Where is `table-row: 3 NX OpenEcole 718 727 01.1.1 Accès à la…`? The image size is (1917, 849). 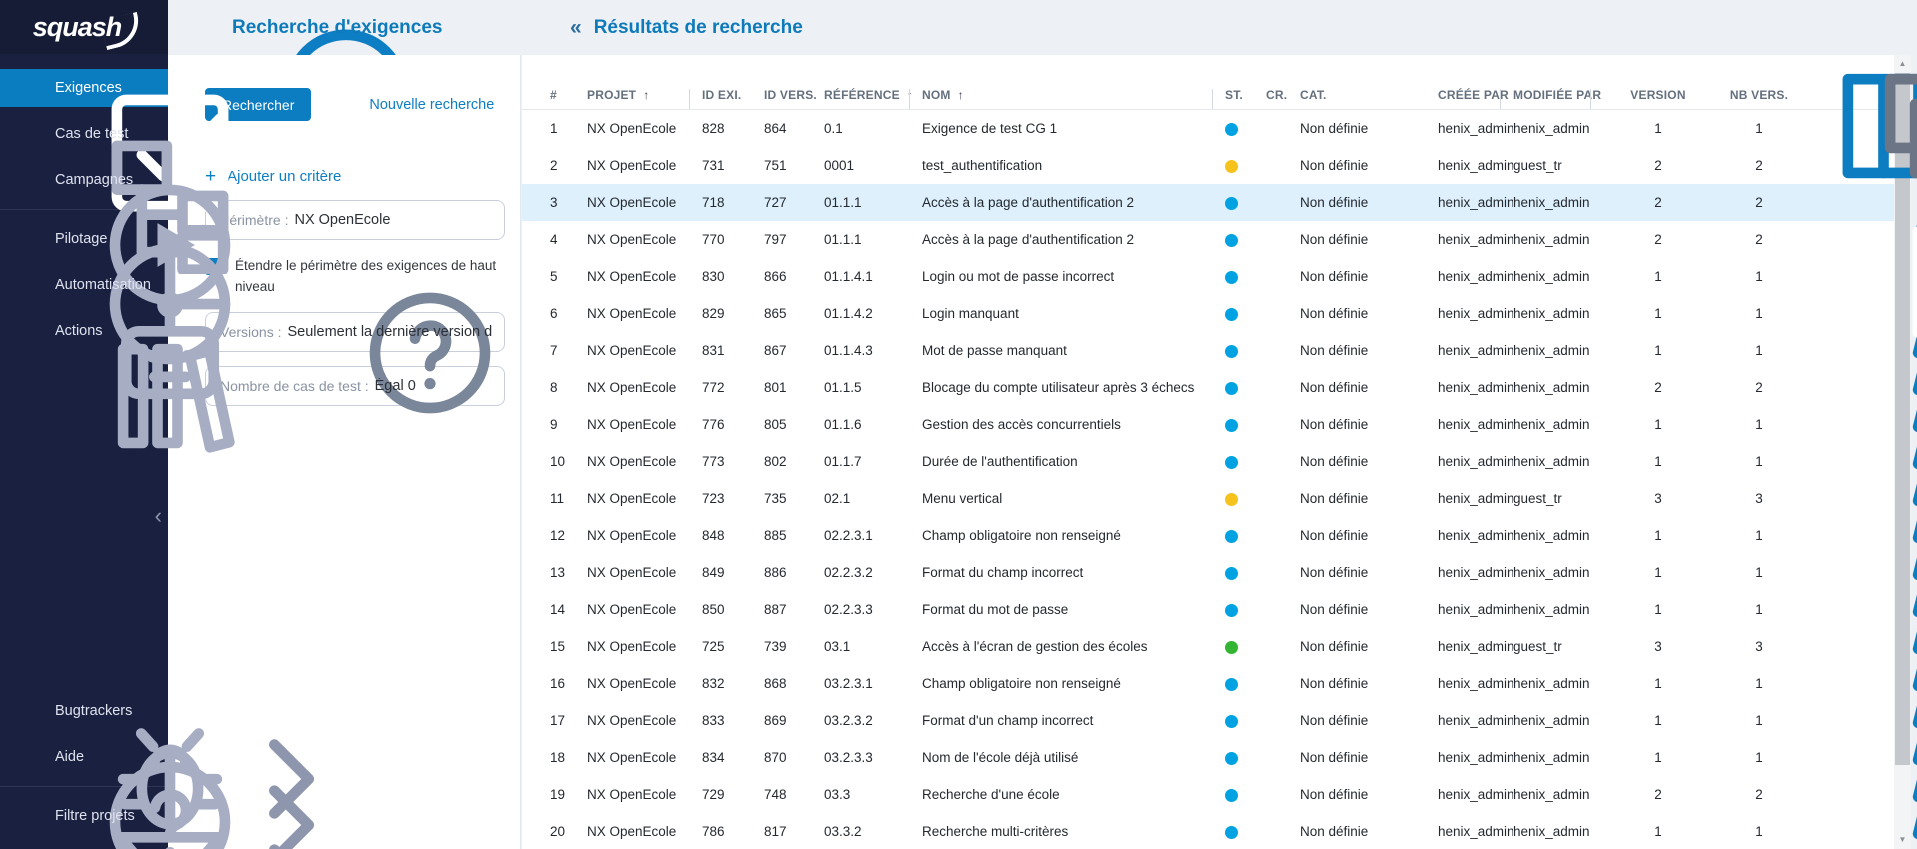
table-row: 3 NX OpenEcole 718 727 01.1.1 Accès à la… is located at coordinates (1213, 202).